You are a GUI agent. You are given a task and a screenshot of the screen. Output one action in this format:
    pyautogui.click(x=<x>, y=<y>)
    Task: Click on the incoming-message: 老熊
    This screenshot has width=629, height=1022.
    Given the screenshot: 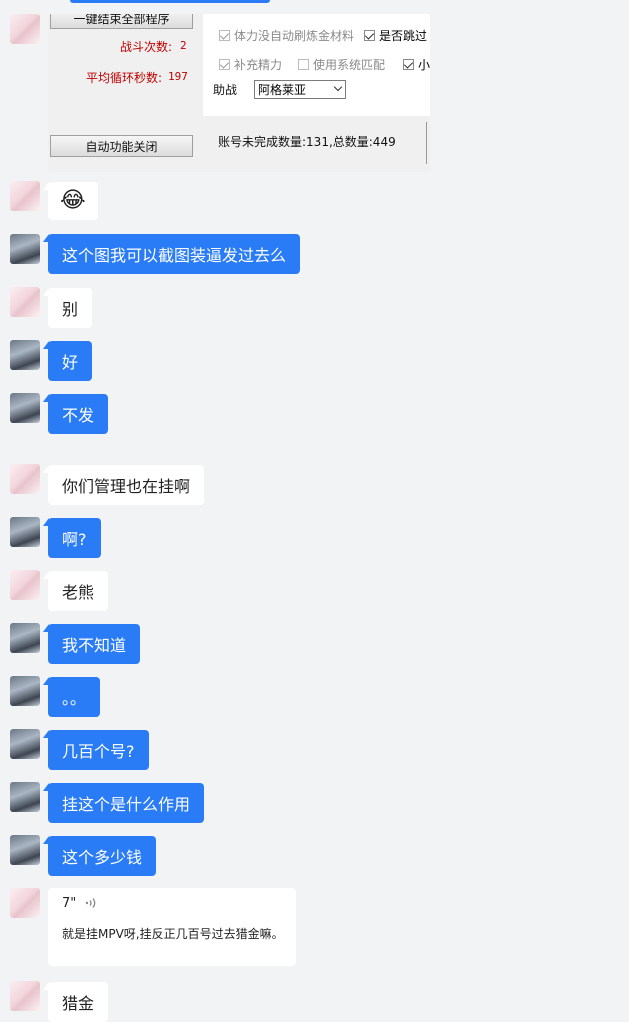 What is the action you would take?
    pyautogui.click(x=75, y=591)
    